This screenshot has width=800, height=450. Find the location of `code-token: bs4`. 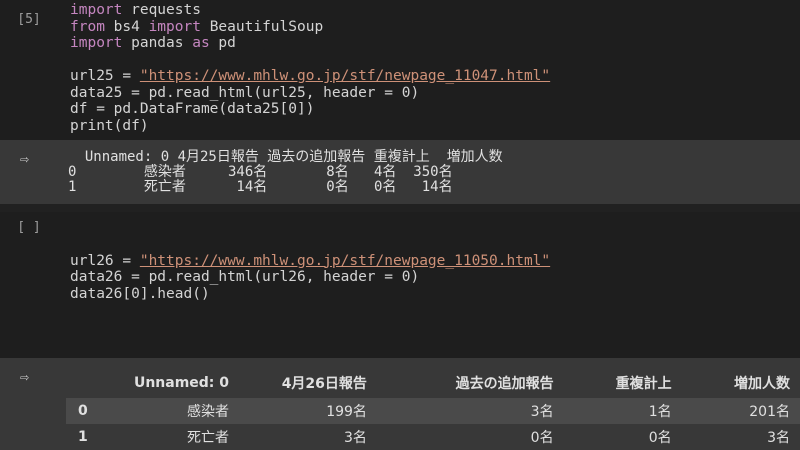

code-token: bs4 is located at coordinates (126, 26).